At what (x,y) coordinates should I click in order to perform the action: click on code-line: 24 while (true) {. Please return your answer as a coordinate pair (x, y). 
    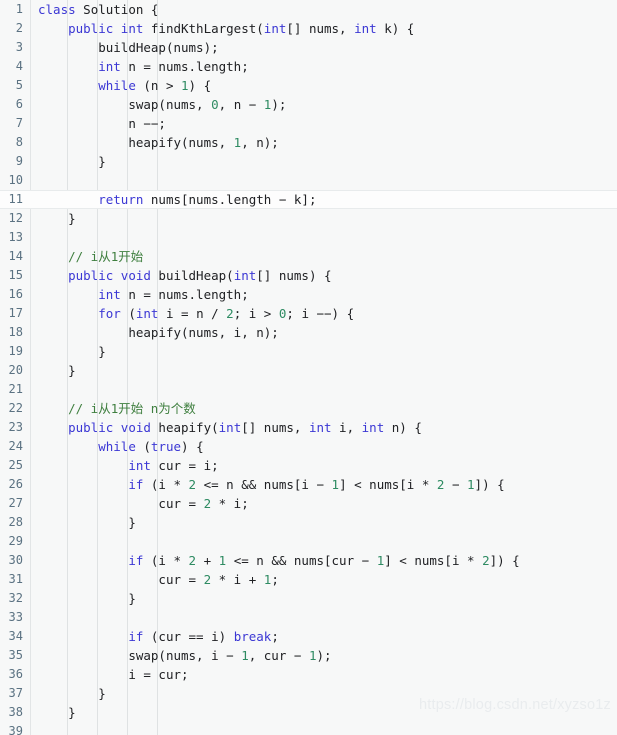
    Looking at the image, I should click on (308, 446).